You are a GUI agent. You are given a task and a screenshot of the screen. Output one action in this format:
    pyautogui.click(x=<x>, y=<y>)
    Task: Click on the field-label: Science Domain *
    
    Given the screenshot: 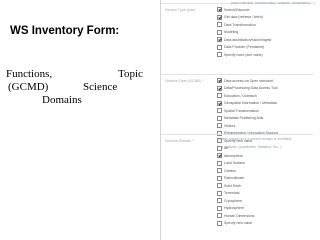 What is the action you would take?
    pyautogui.click(x=179, y=141)
    